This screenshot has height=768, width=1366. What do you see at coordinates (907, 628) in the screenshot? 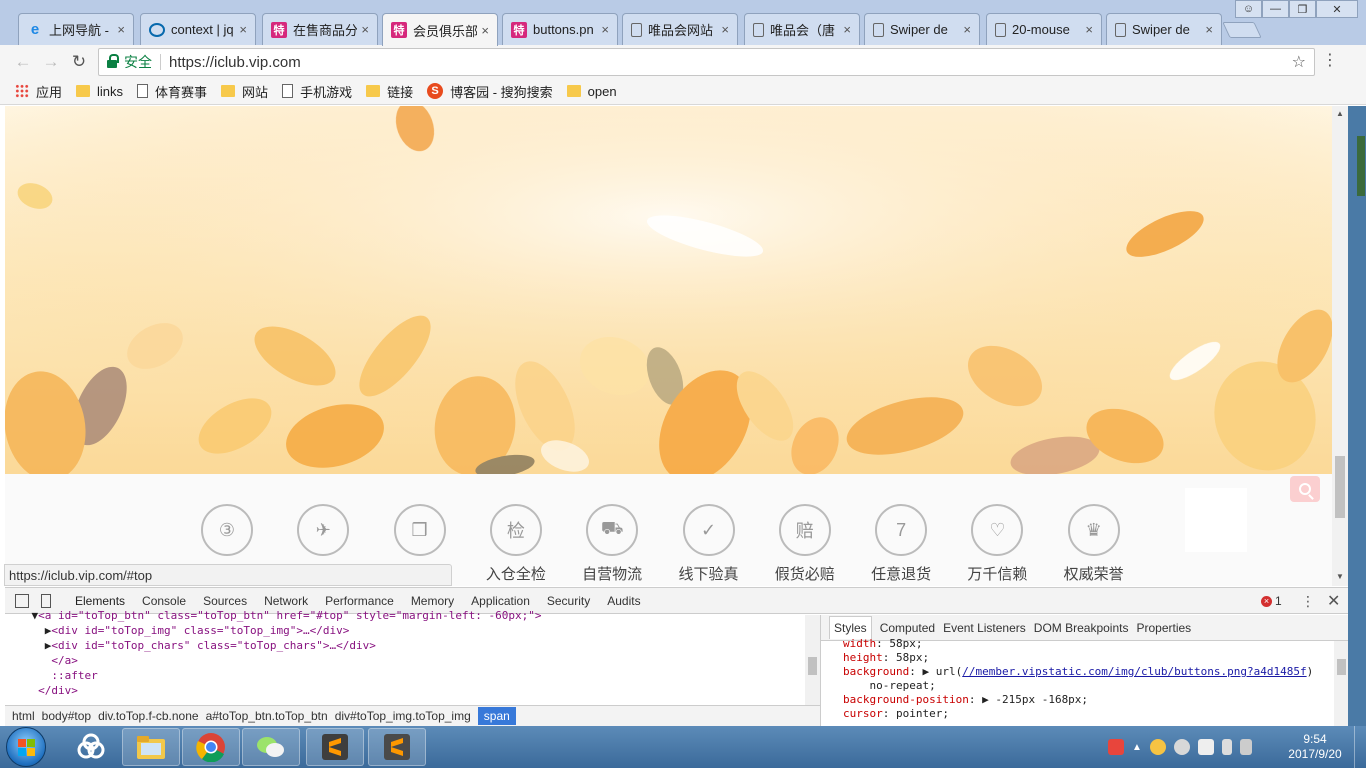
I see `sidebar-tab: Computed` at bounding box center [907, 628].